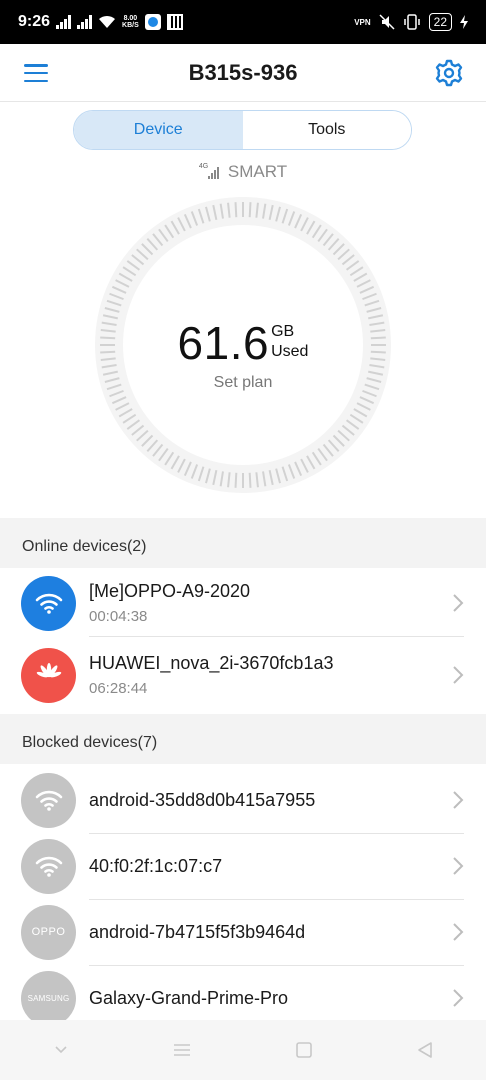  Describe the element at coordinates (64, 22) in the screenshot. I see `signal-icon` at that location.